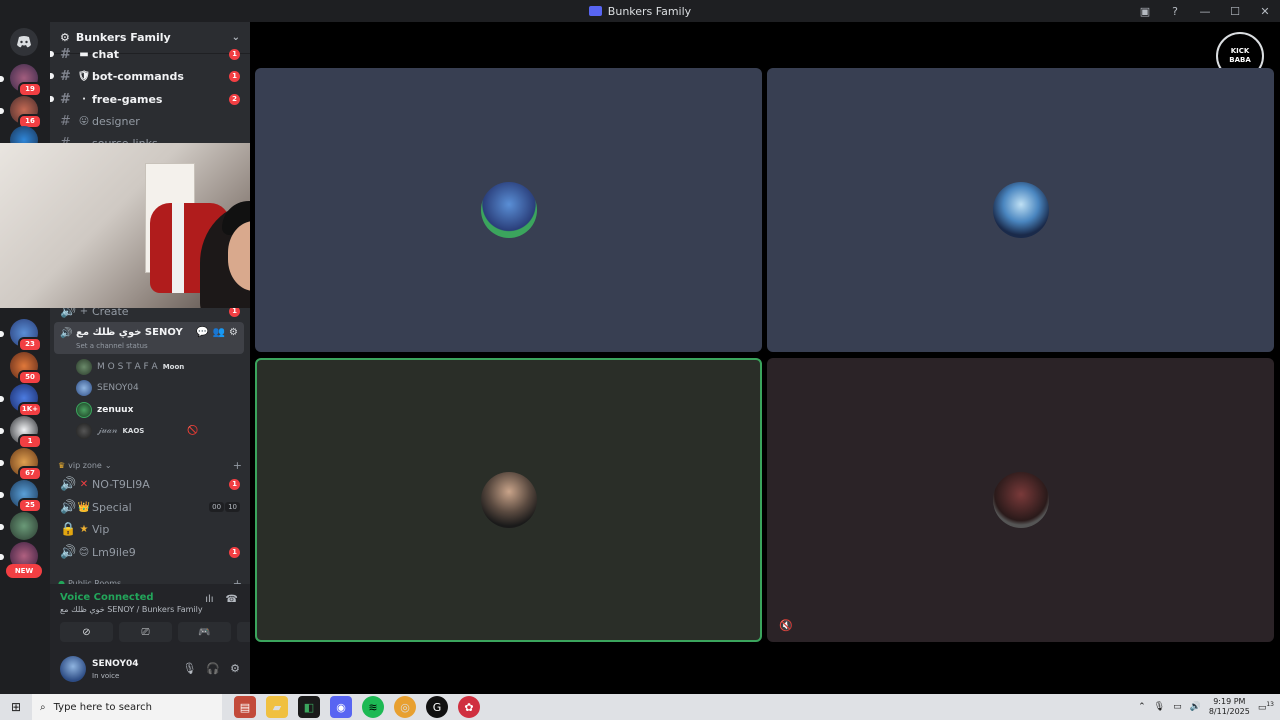  What do you see at coordinates (145, 632) in the screenshot?
I see `screen-share-button: ⎚` at bounding box center [145, 632].